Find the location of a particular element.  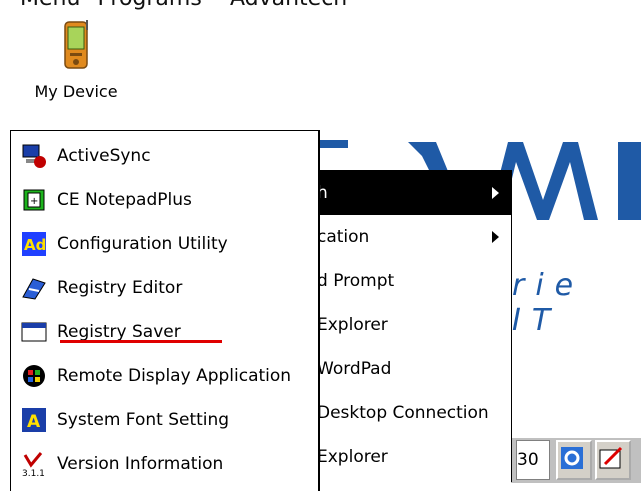

edit-icon is located at coordinates (611, 457).